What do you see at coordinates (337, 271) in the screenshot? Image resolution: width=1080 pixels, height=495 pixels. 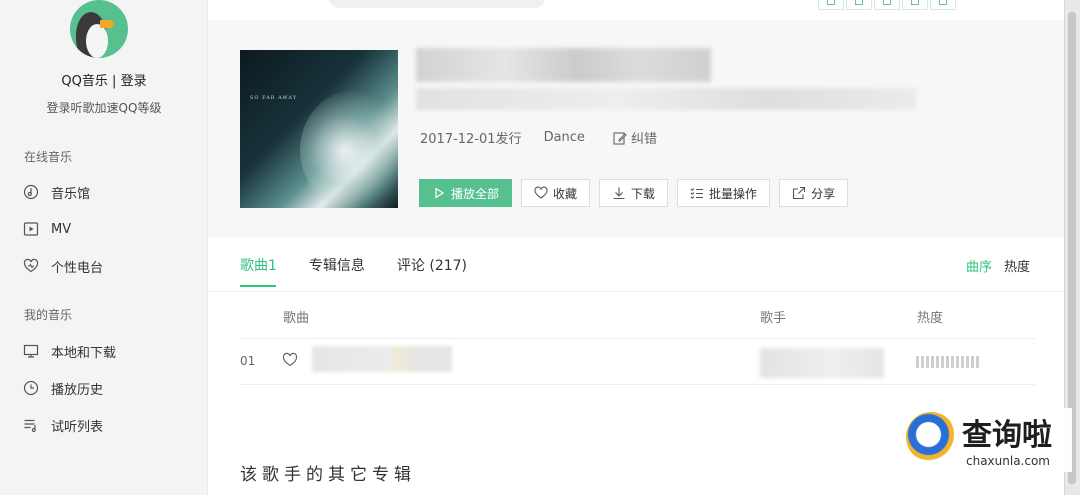 I see `tab-album-info: 专辑信息` at bounding box center [337, 271].